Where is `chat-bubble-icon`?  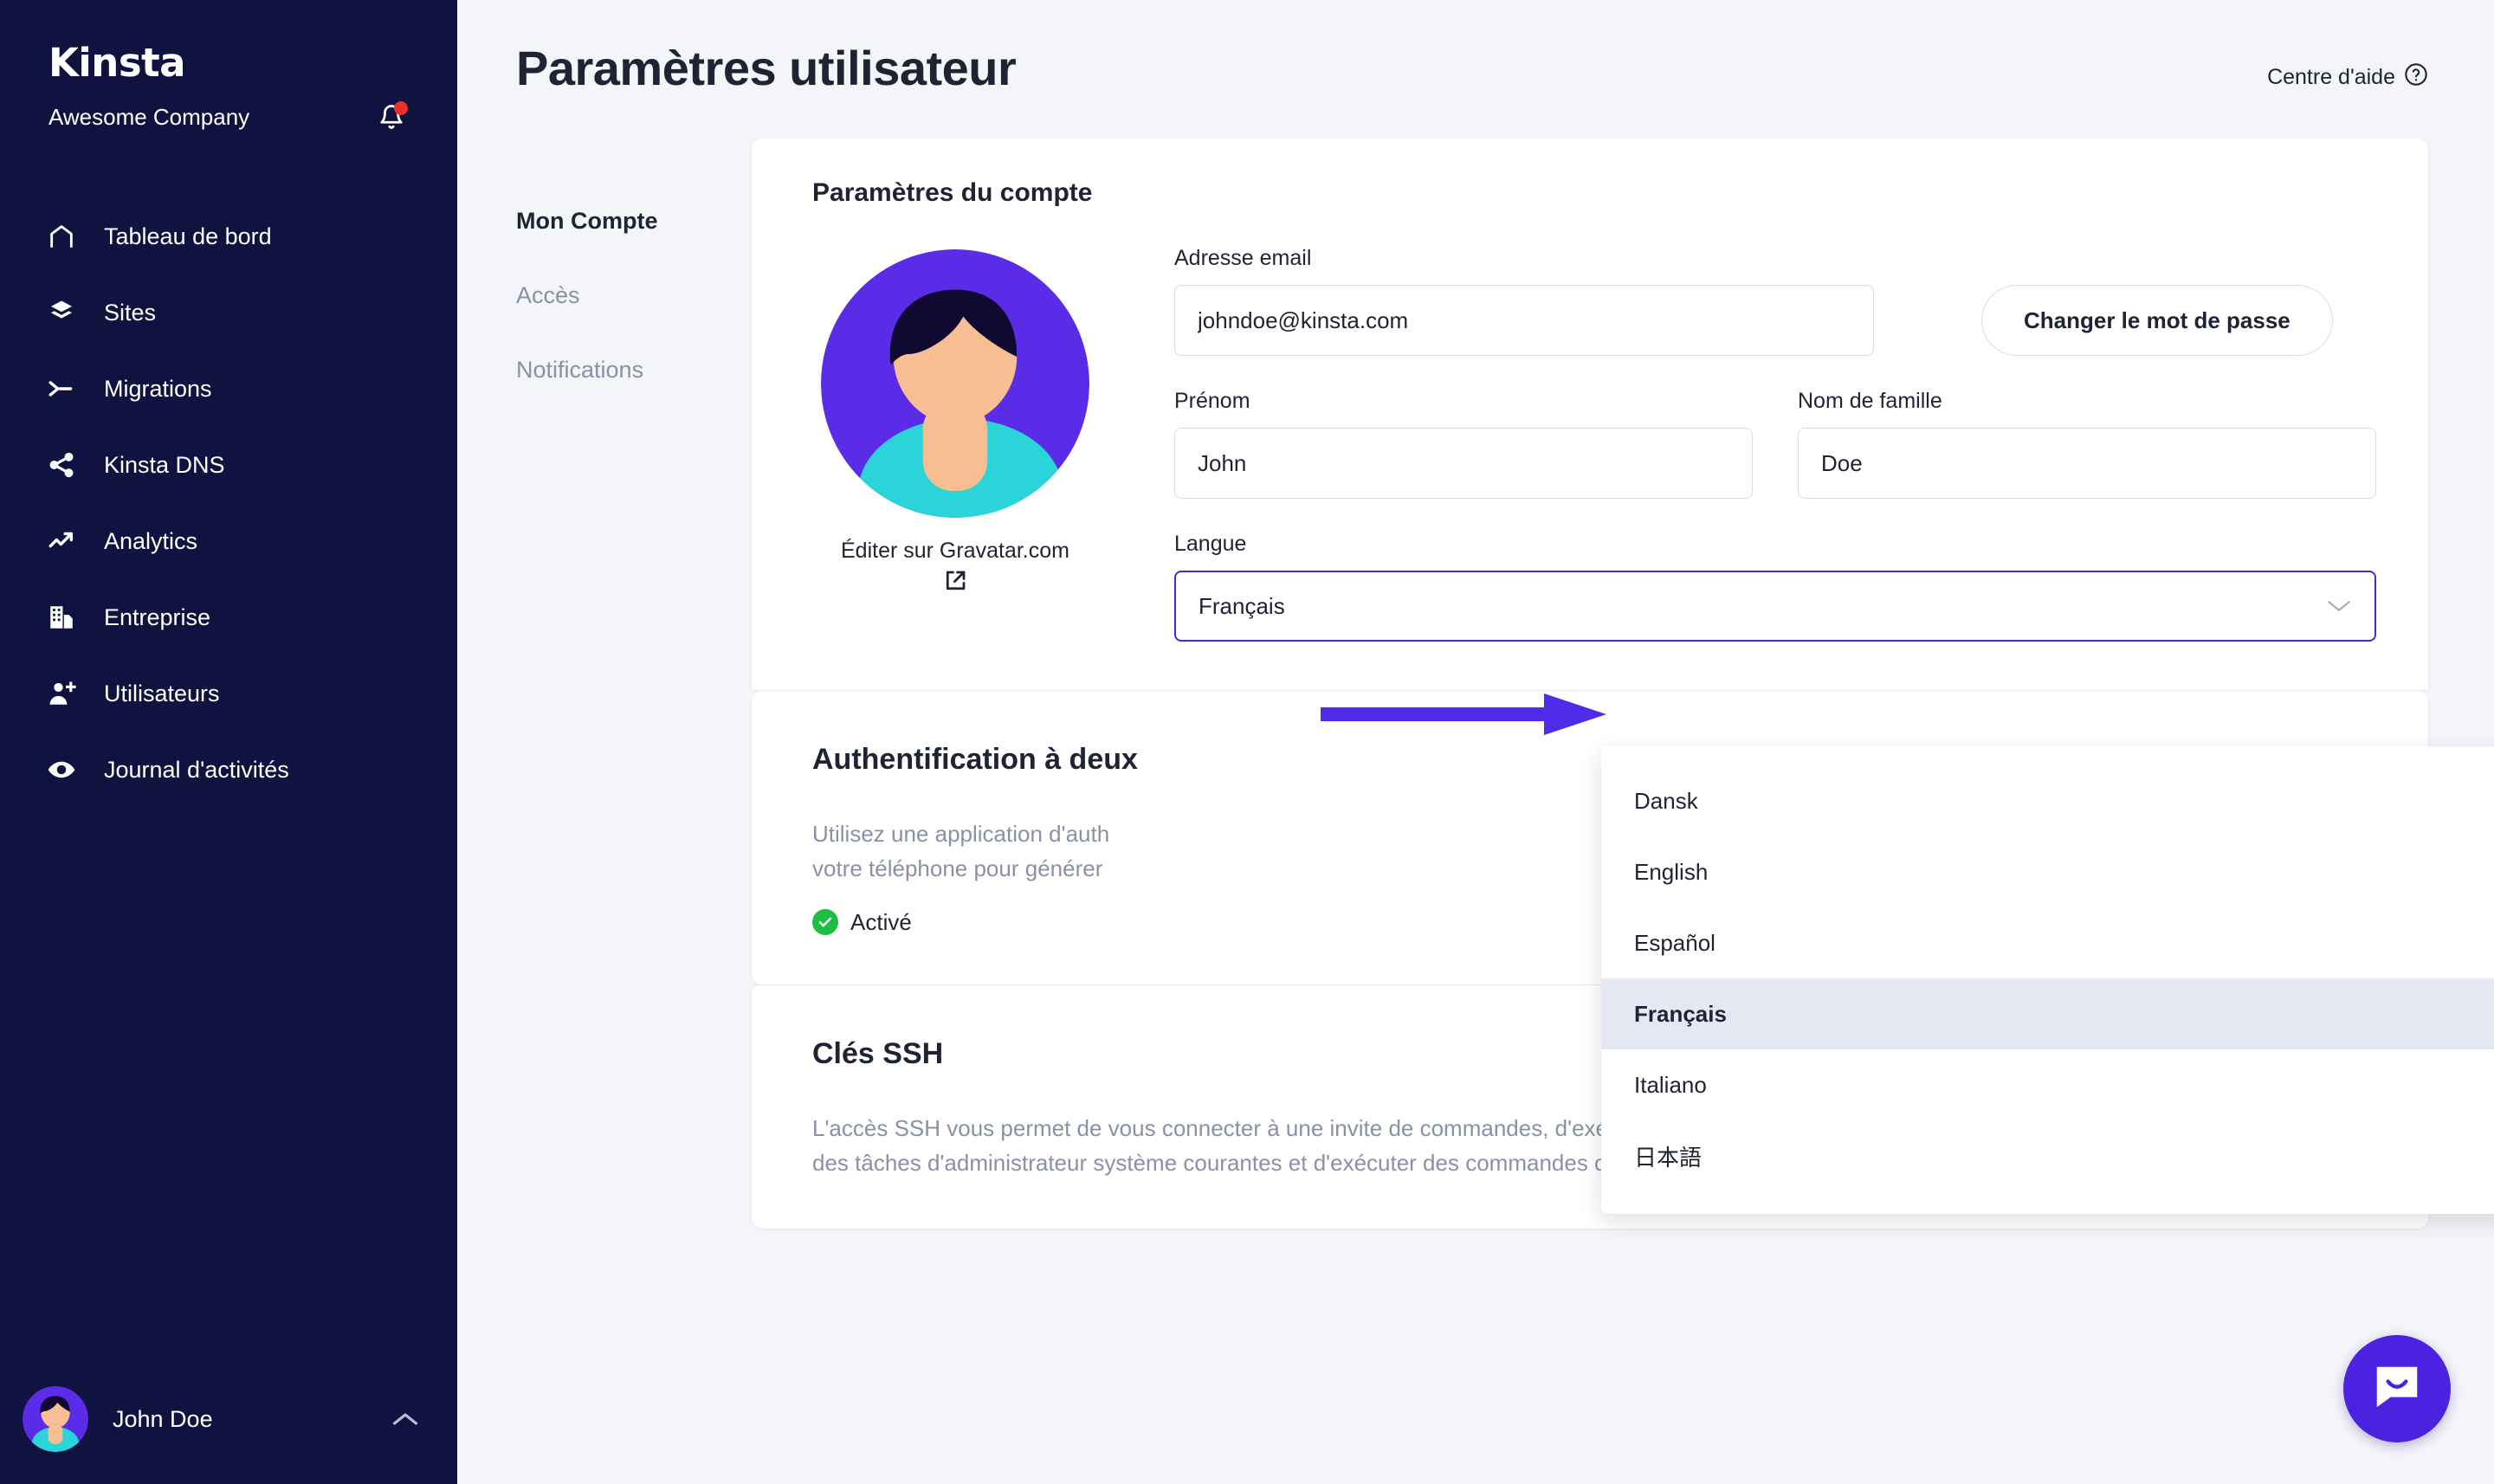
chat-bubble-icon is located at coordinates (2397, 1389).